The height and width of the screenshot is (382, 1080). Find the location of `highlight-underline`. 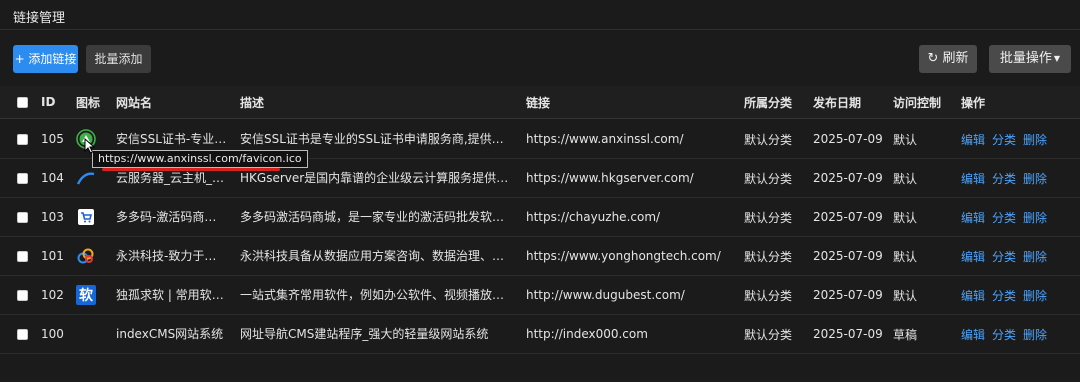

highlight-underline is located at coordinates (191, 169).